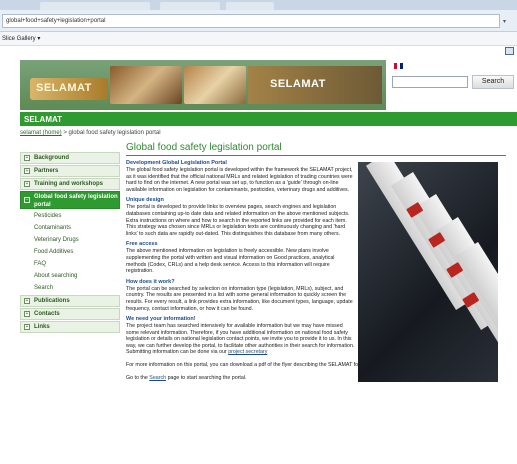  Describe the element at coordinates (207, 378) in the screenshot. I see `goto-suffix: page to start searching the portal.` at that location.